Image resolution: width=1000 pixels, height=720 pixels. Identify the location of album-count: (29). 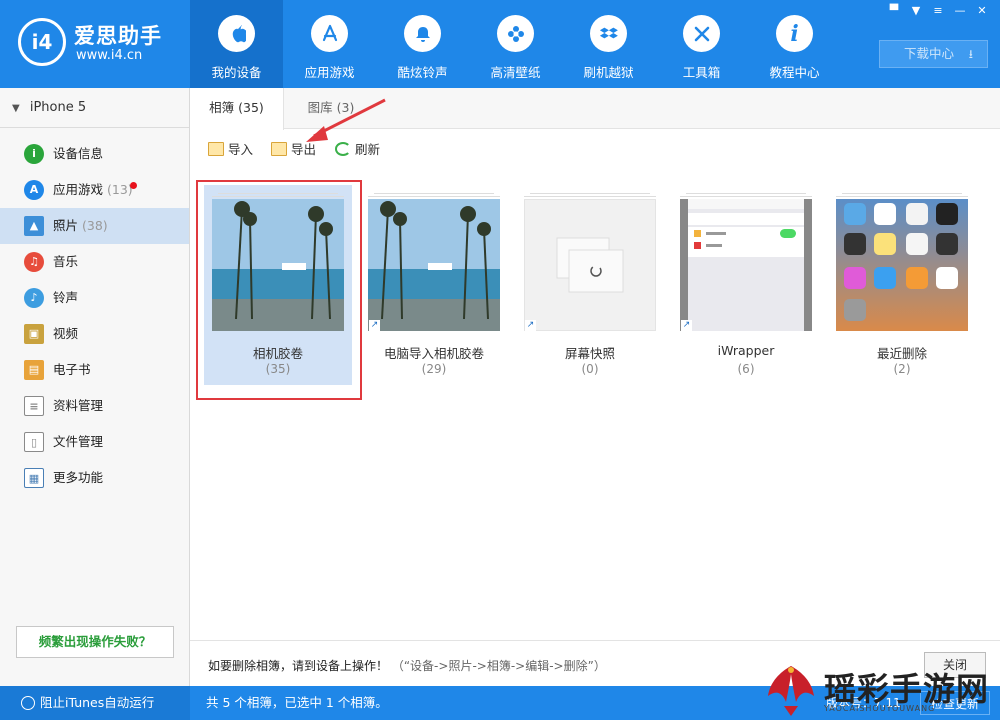
(434, 369).